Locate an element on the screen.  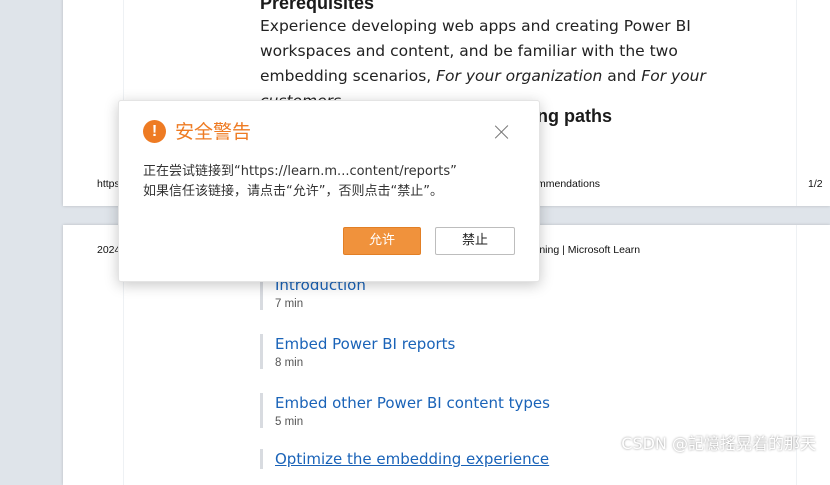
module-item: Embed Power BI reports 8 min is located at coordinates (357, 351).